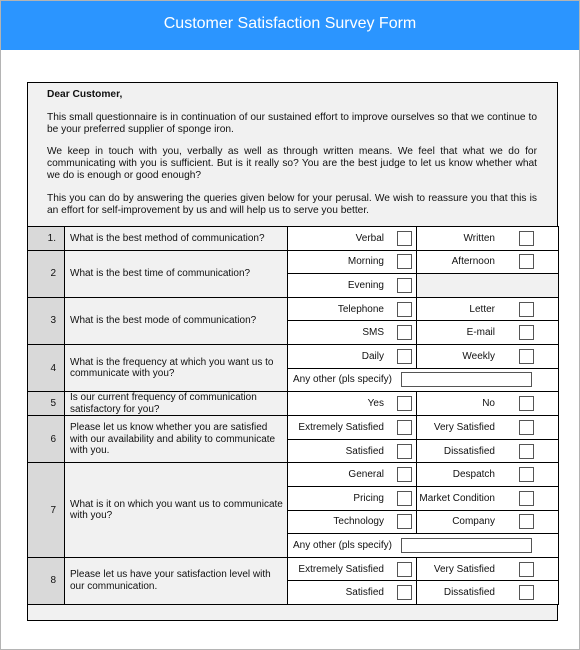  I want to click on option-label: Pricing, so click(368, 498).